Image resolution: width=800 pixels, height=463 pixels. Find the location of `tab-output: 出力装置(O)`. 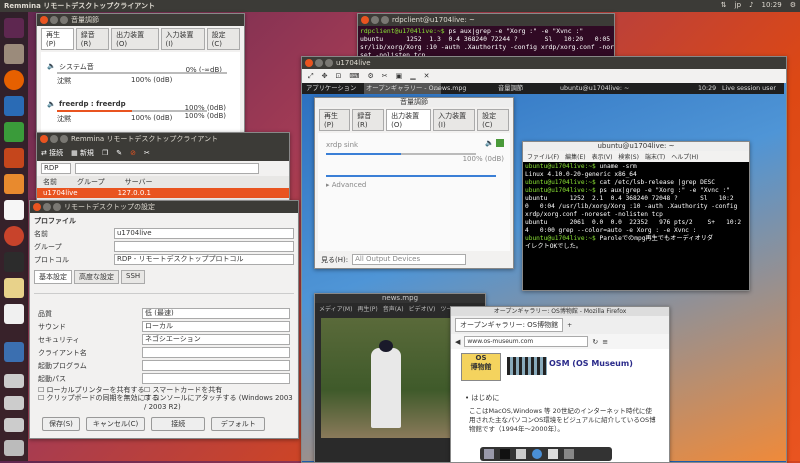

tab-output: 出力装置(O) is located at coordinates (409, 120).